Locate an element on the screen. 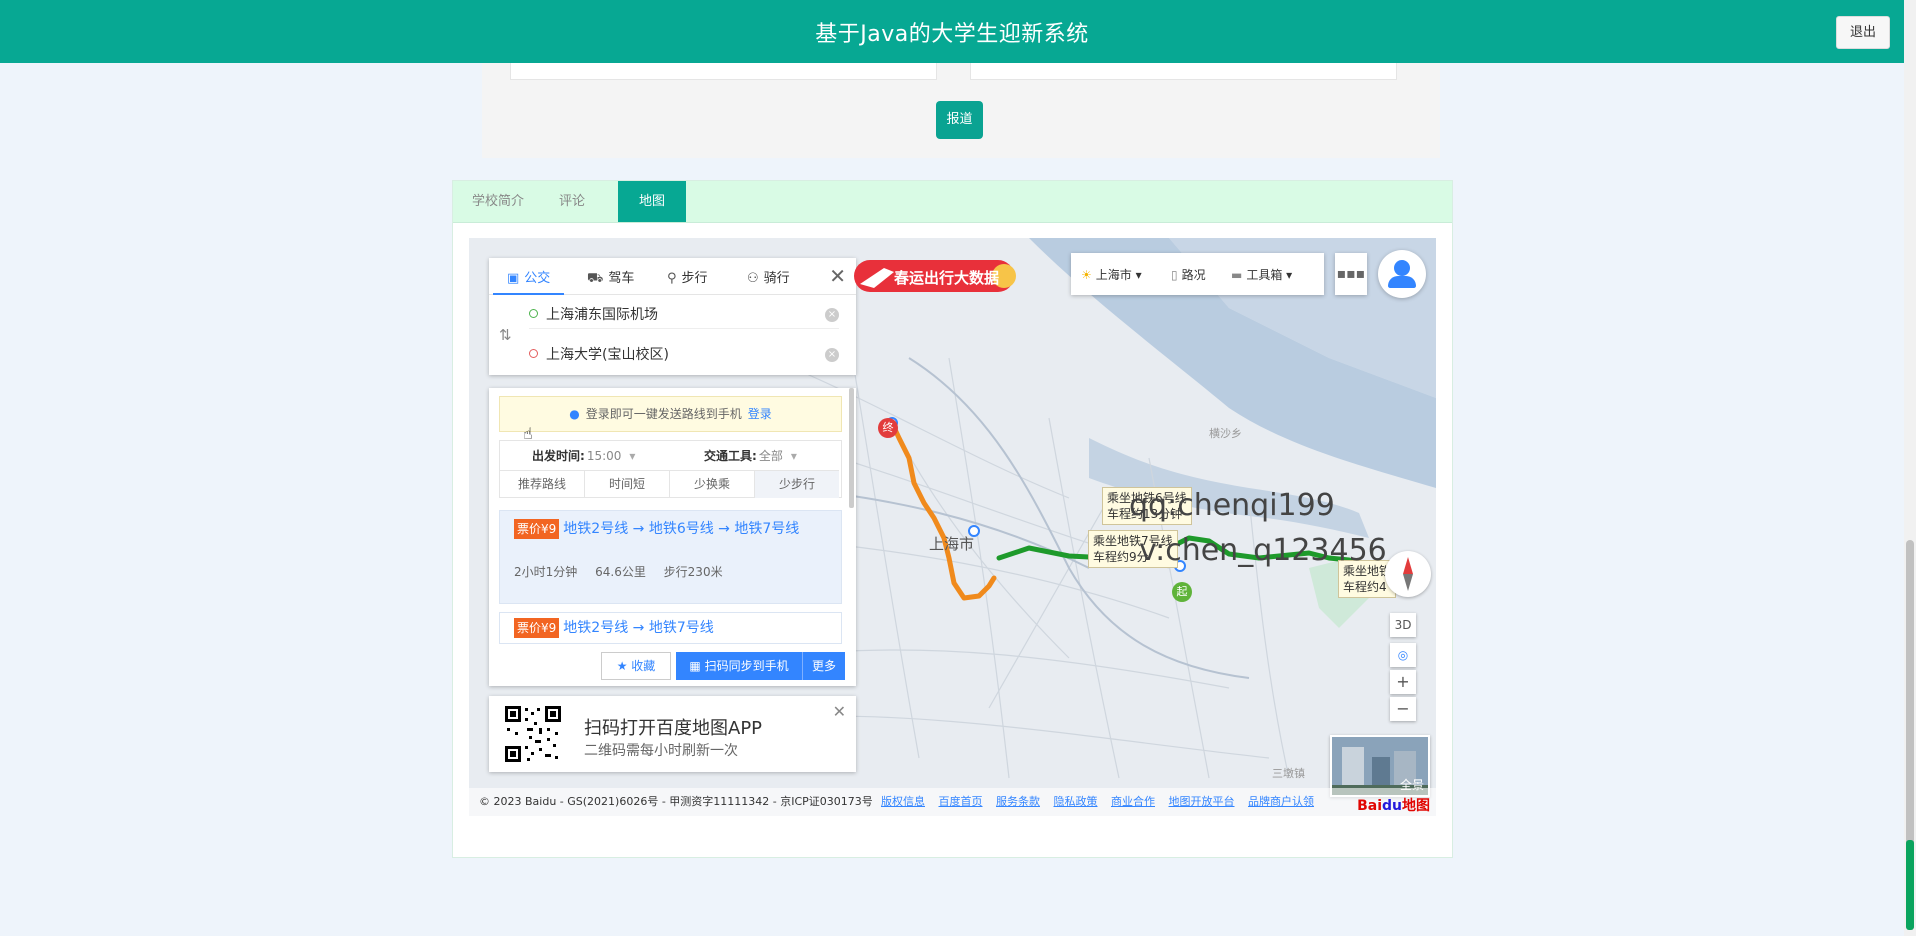 This screenshot has width=1916, height=936. app-title: 基于Java的大学生迎新系统 is located at coordinates (952, 34).